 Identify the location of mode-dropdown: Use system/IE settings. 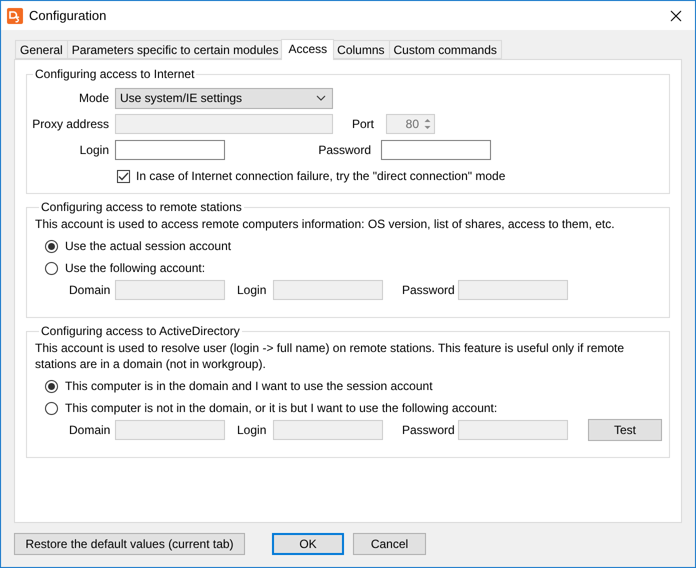
(224, 98).